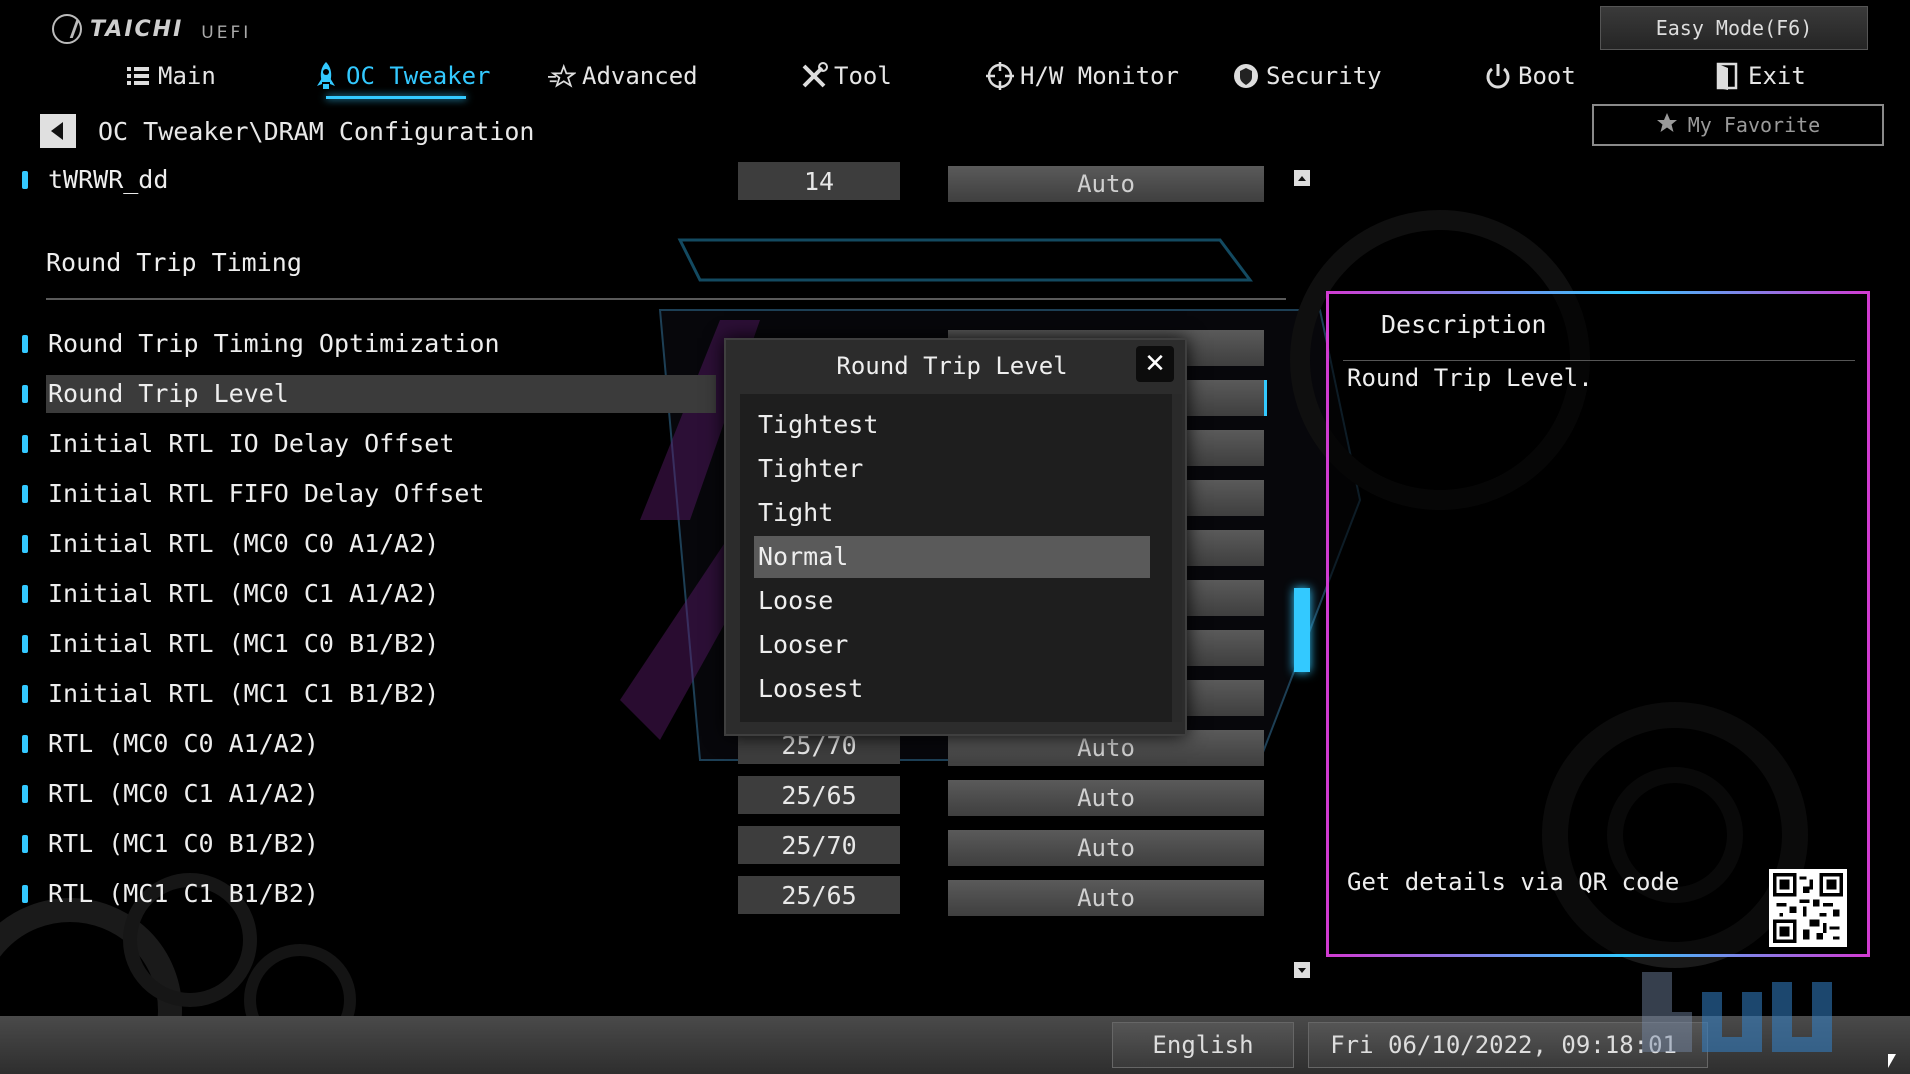 The height and width of the screenshot is (1074, 1910). Describe the element at coordinates (183, 843) in the screenshot. I see `setting-label: RTL (MC1 C0 B1/B2)` at that location.